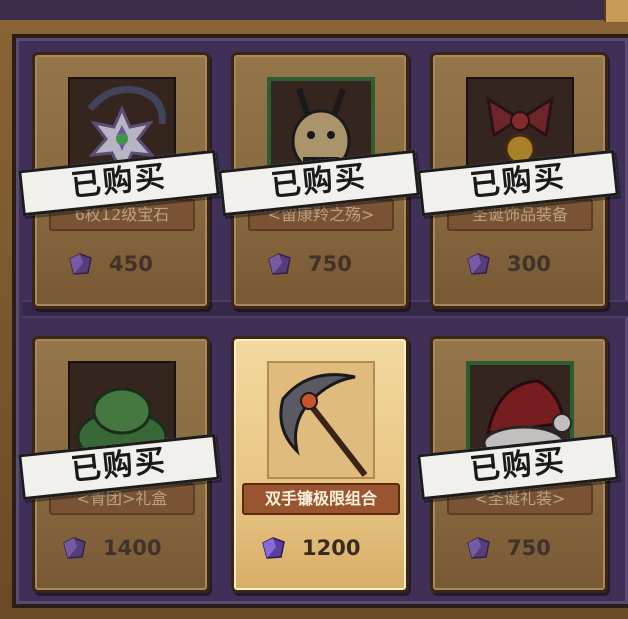 The image size is (628, 619). What do you see at coordinates (314, 10) in the screenshot?
I see `top-strip` at bounding box center [314, 10].